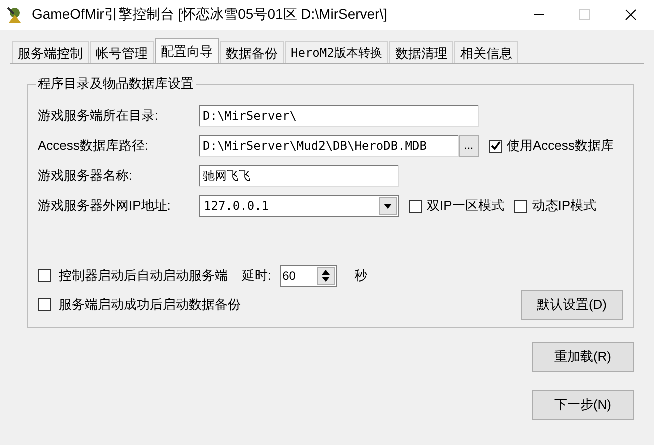  Describe the element at coordinates (50, 52) in the screenshot. I see `tab: 服务端控制` at that location.